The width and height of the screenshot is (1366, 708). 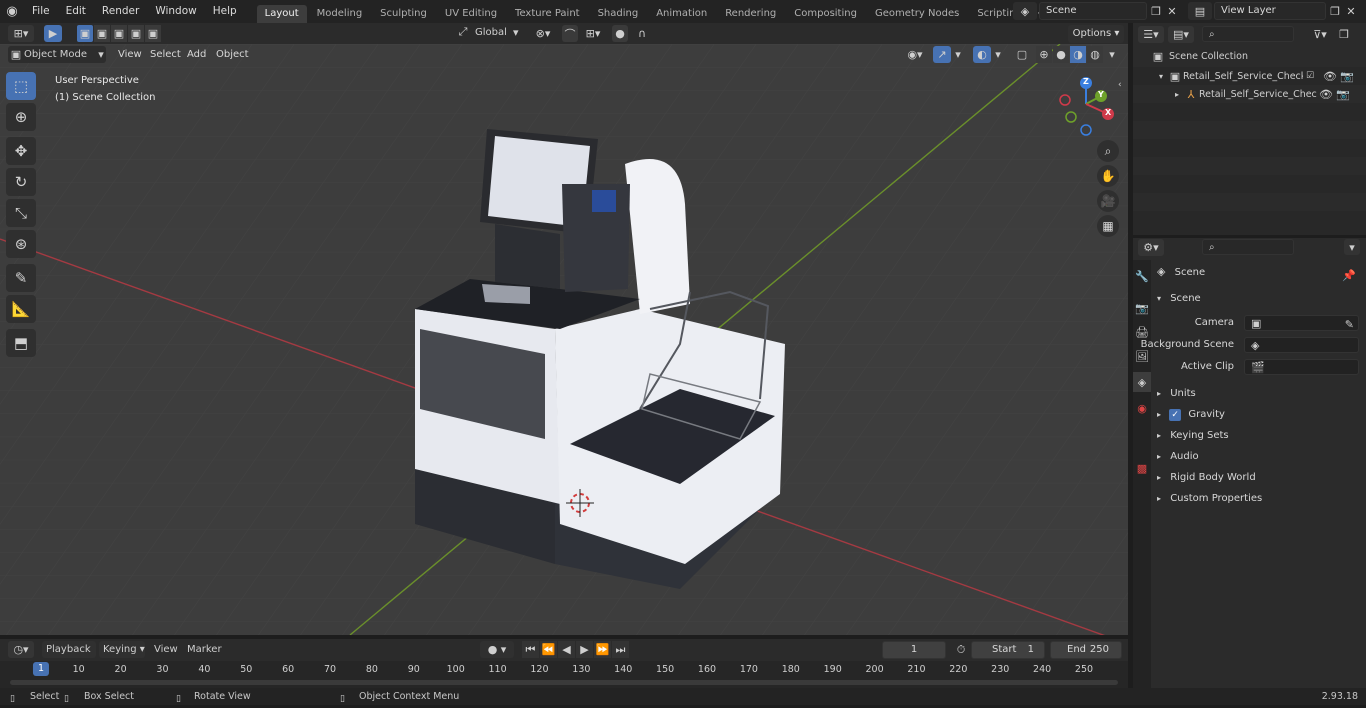 I want to click on select-tool-icon: ▶, so click(x=53, y=33).